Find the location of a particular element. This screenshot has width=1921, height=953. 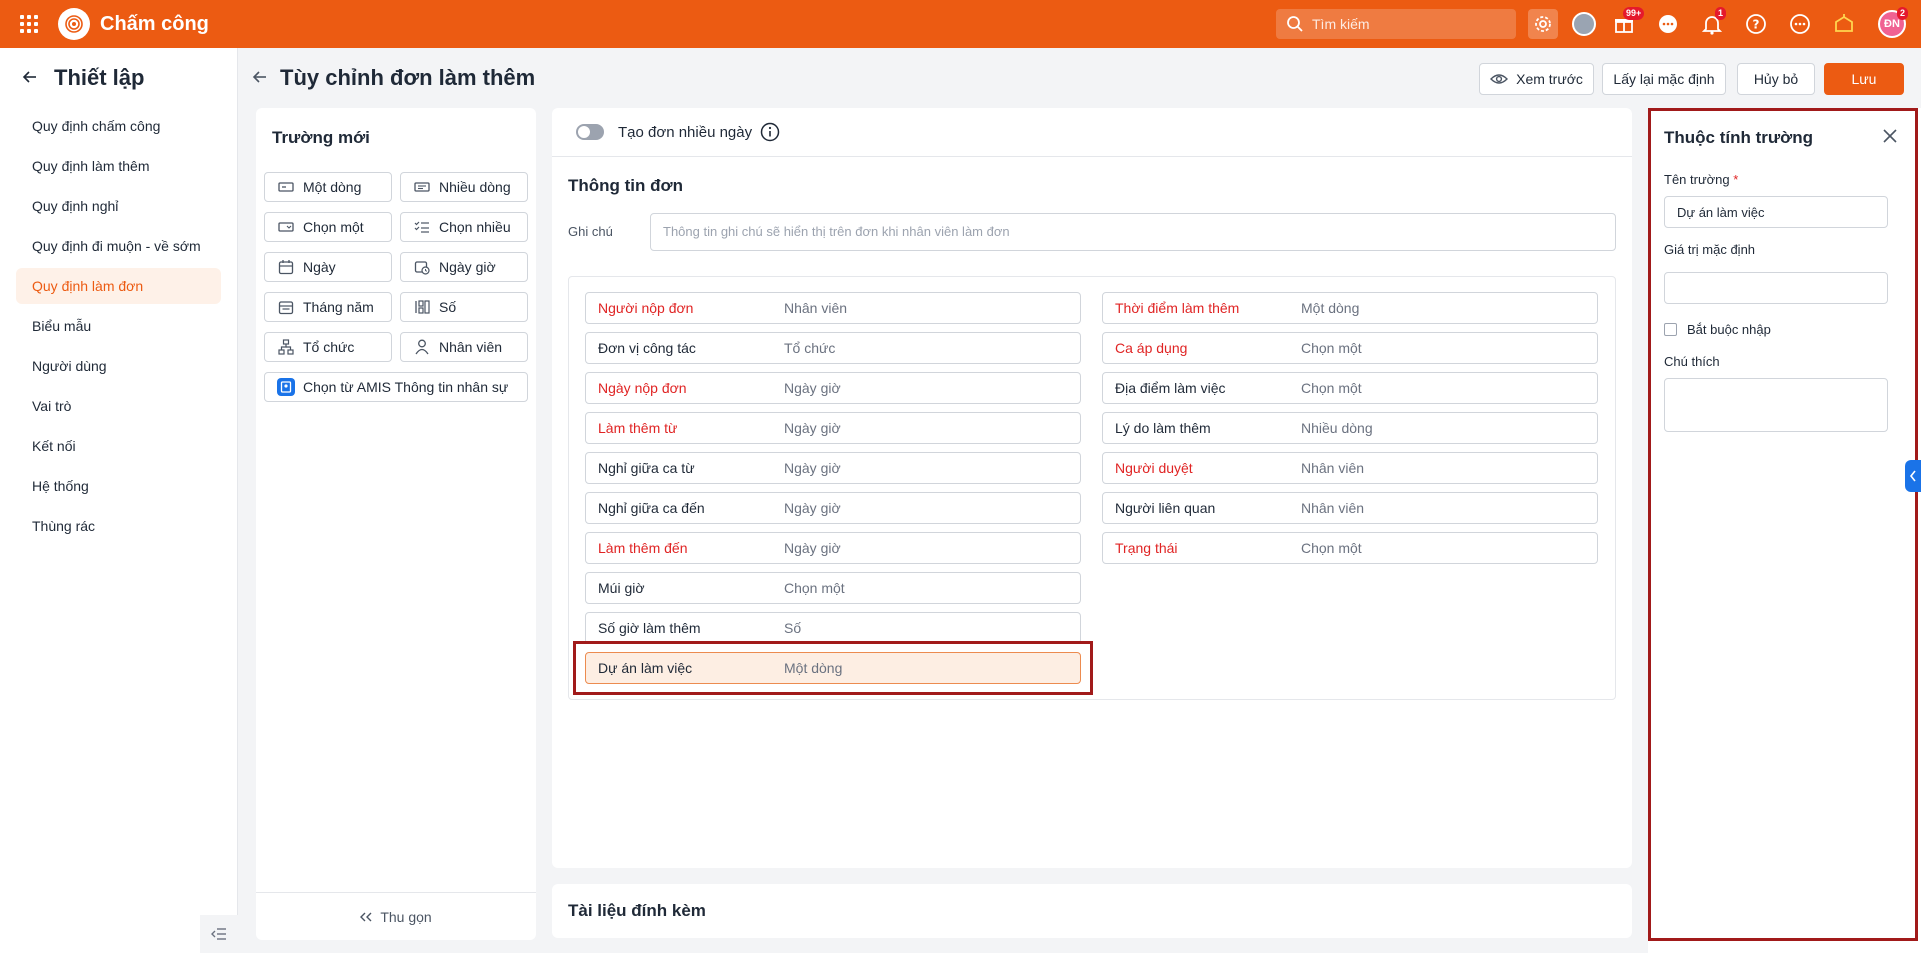

bell-count-badge: 1 is located at coordinates (1721, 13).